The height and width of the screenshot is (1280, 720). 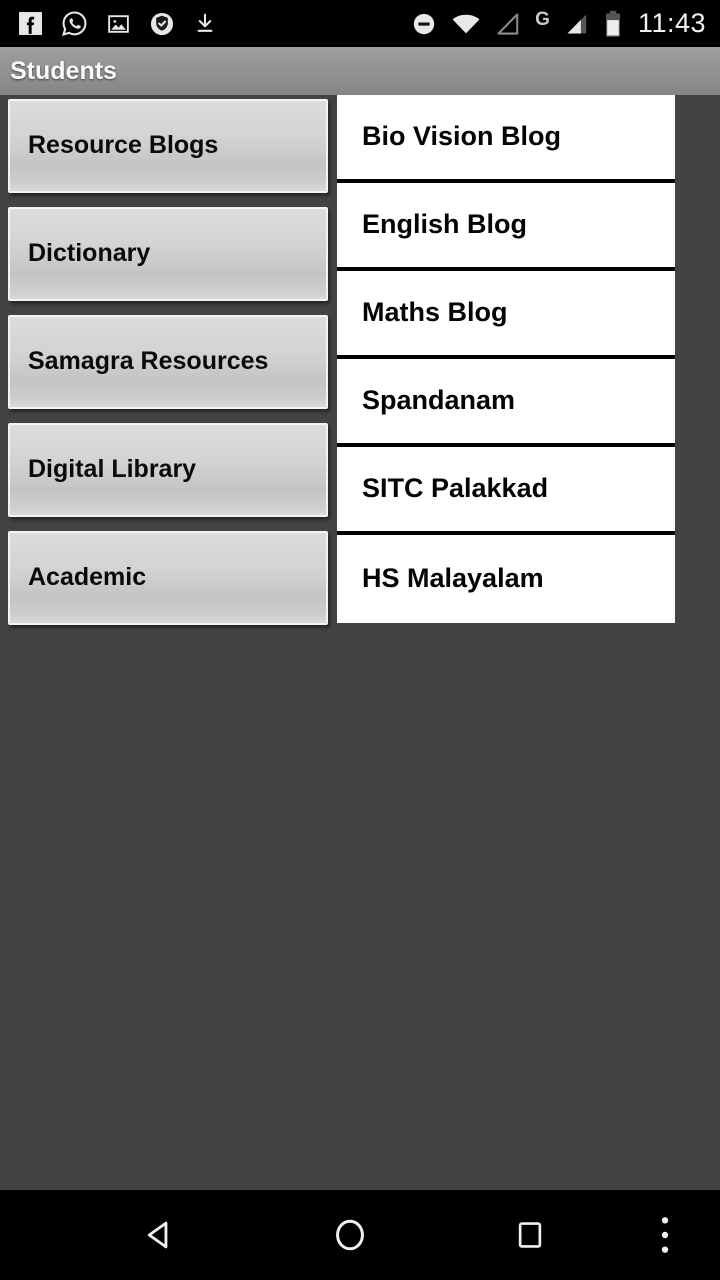 I want to click on list-item: Spandanam, so click(x=506, y=403).